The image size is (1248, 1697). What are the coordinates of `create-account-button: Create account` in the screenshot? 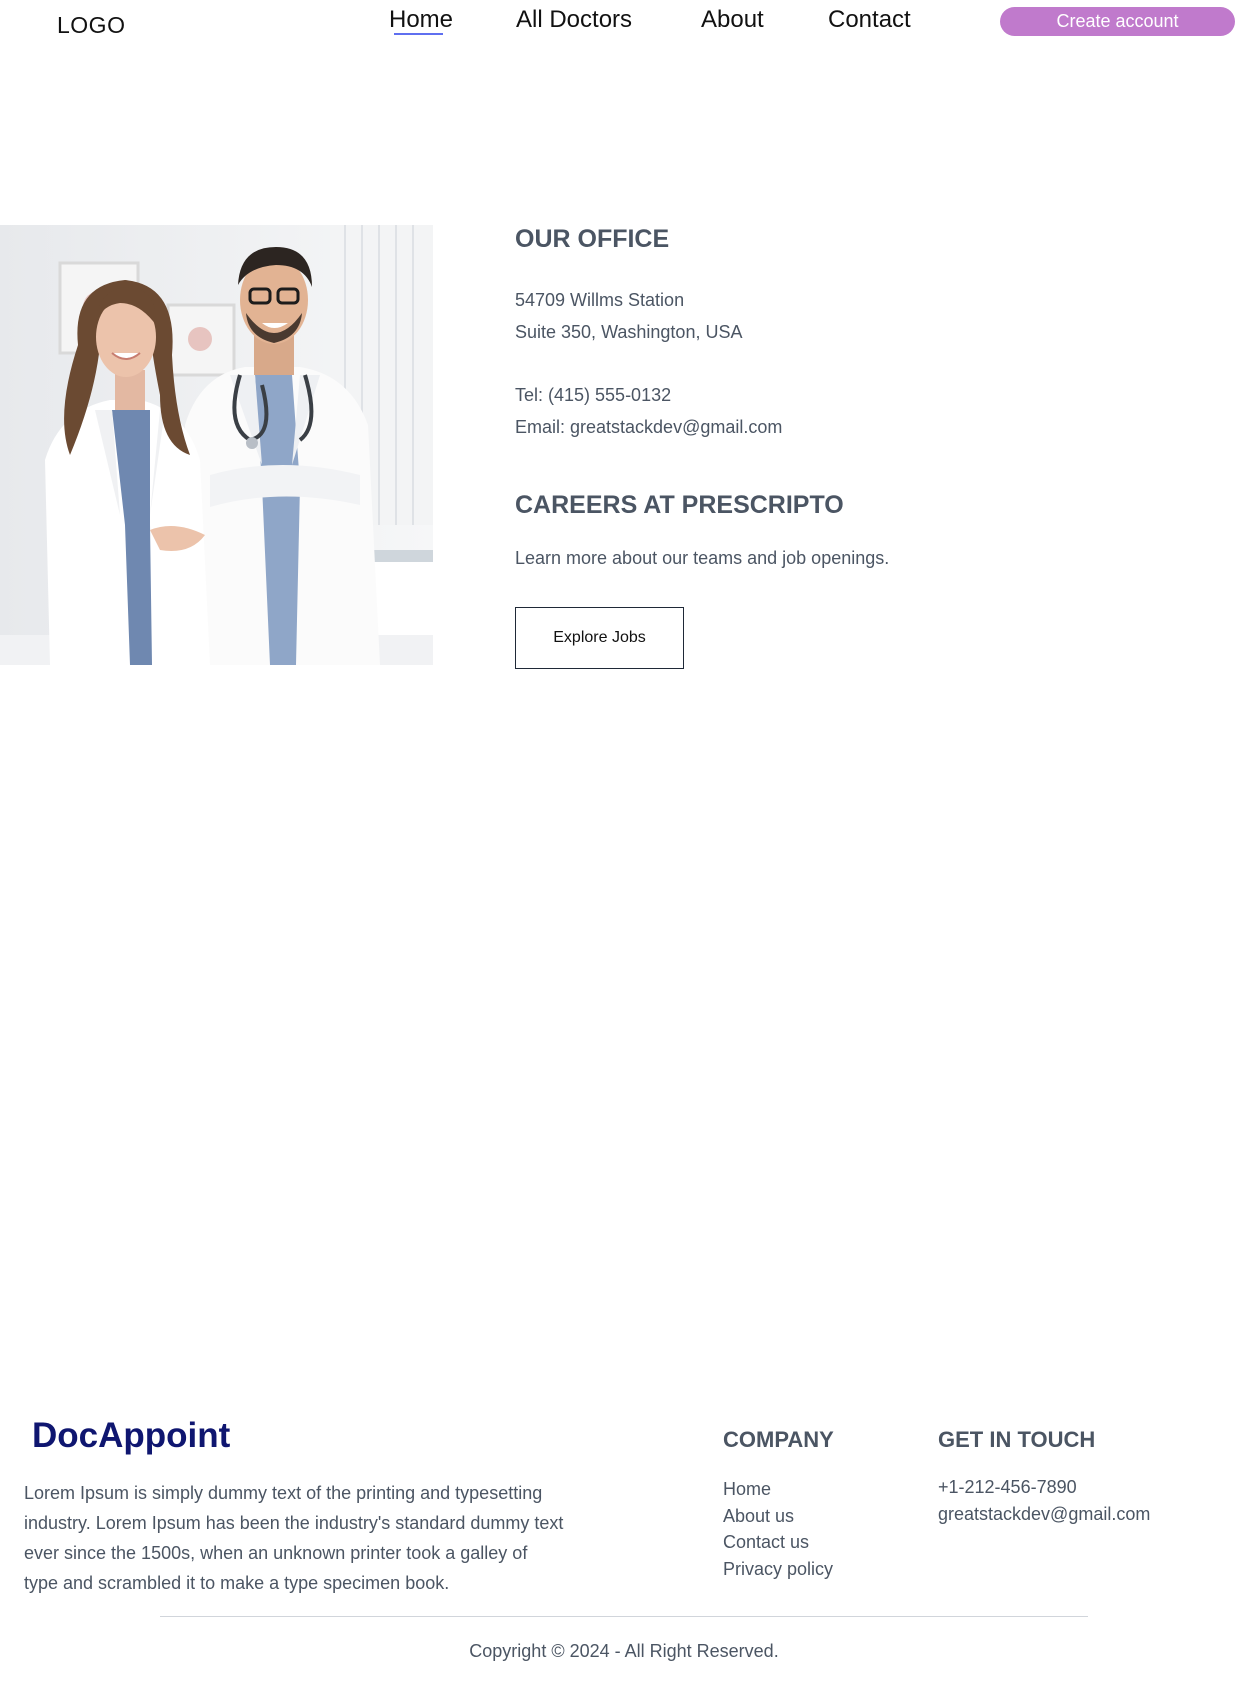 It's located at (1117, 21).